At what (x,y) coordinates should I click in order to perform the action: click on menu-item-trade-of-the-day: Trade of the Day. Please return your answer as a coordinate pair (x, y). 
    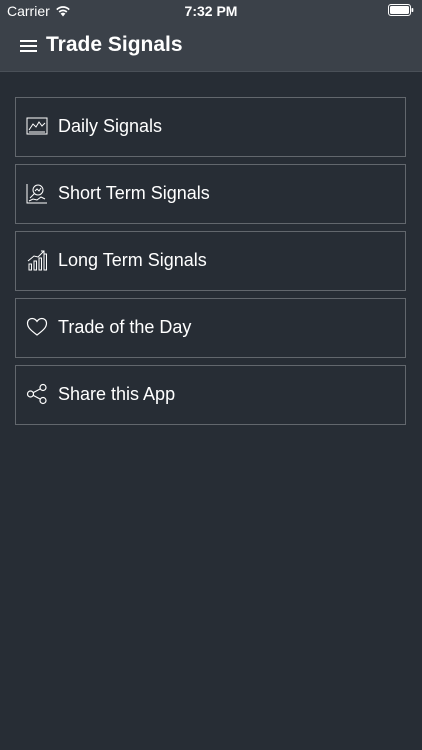
    Looking at the image, I should click on (210, 328).